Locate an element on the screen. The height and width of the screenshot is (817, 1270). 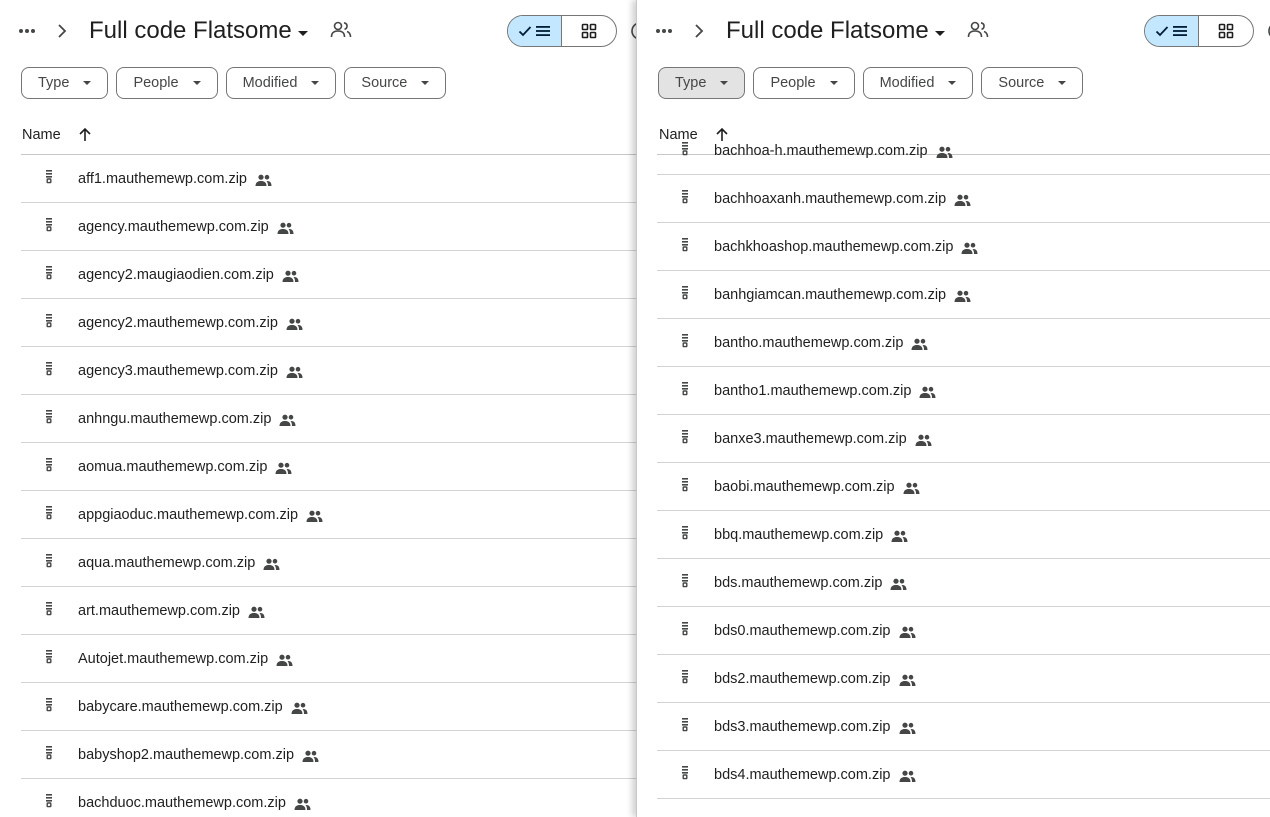
file-name: bds4.mauthemewp.com.zip is located at coordinates (802, 775).